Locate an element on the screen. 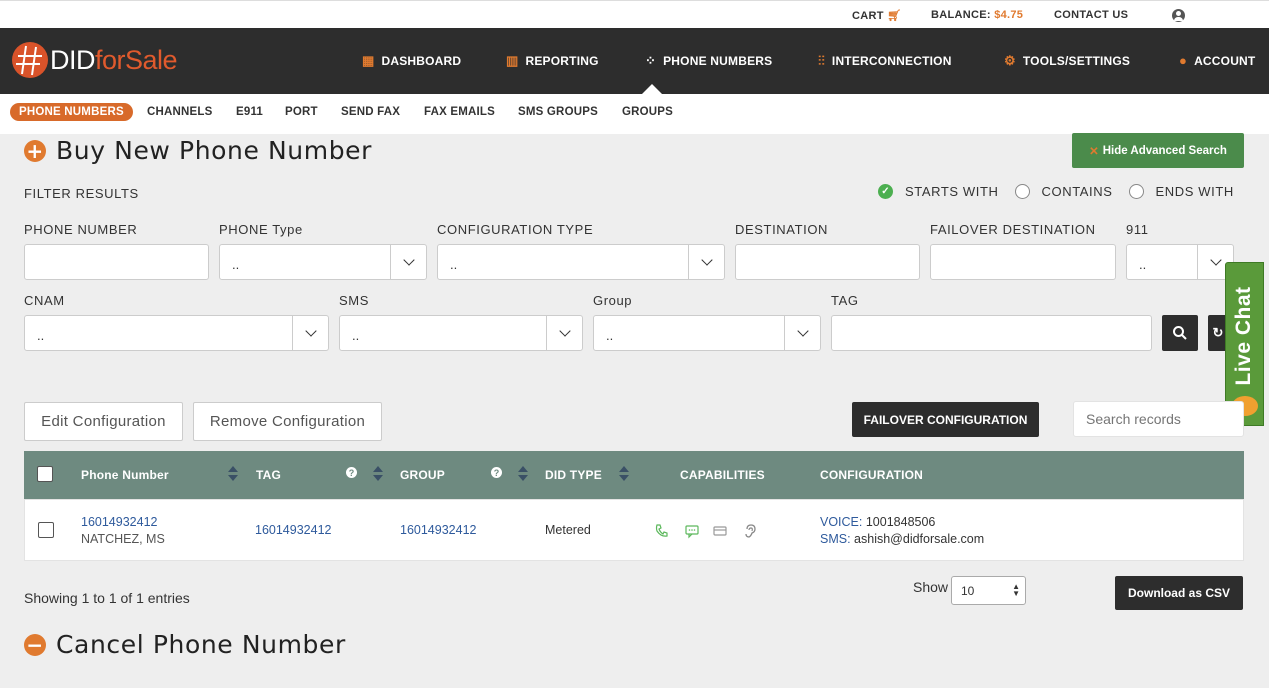 Image resolution: width=1269 pixels, height=688 pixels. nav-dashboard: ▦ DASHBOARD is located at coordinates (411, 61).